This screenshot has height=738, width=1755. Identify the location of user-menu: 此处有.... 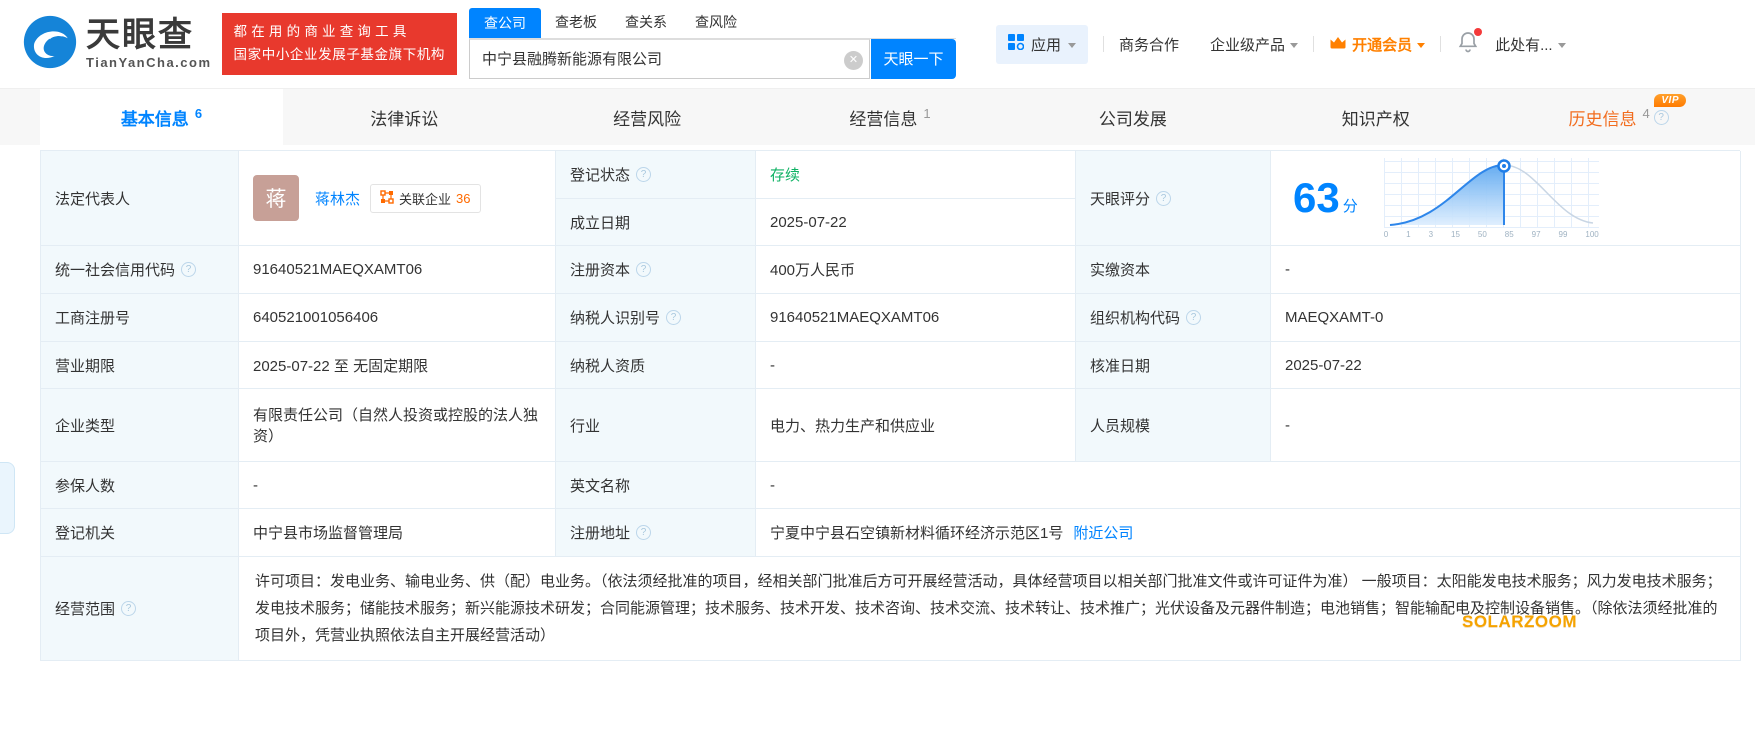
(1530, 44).